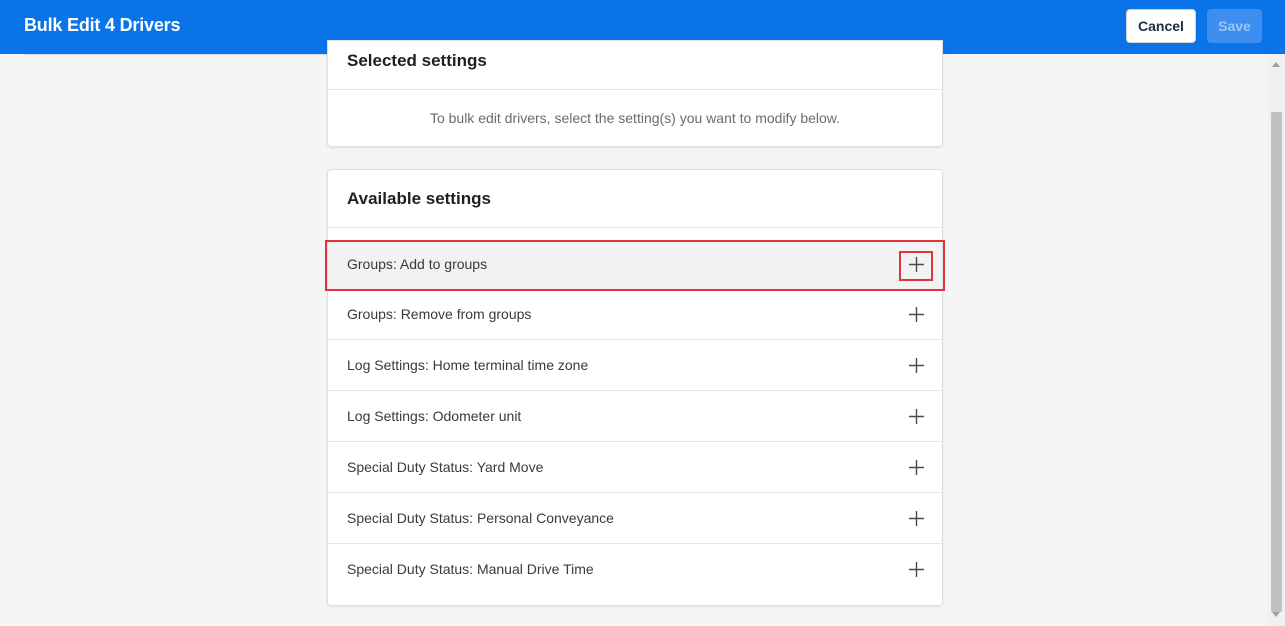  I want to click on scroll-down-icon, so click(1276, 614).